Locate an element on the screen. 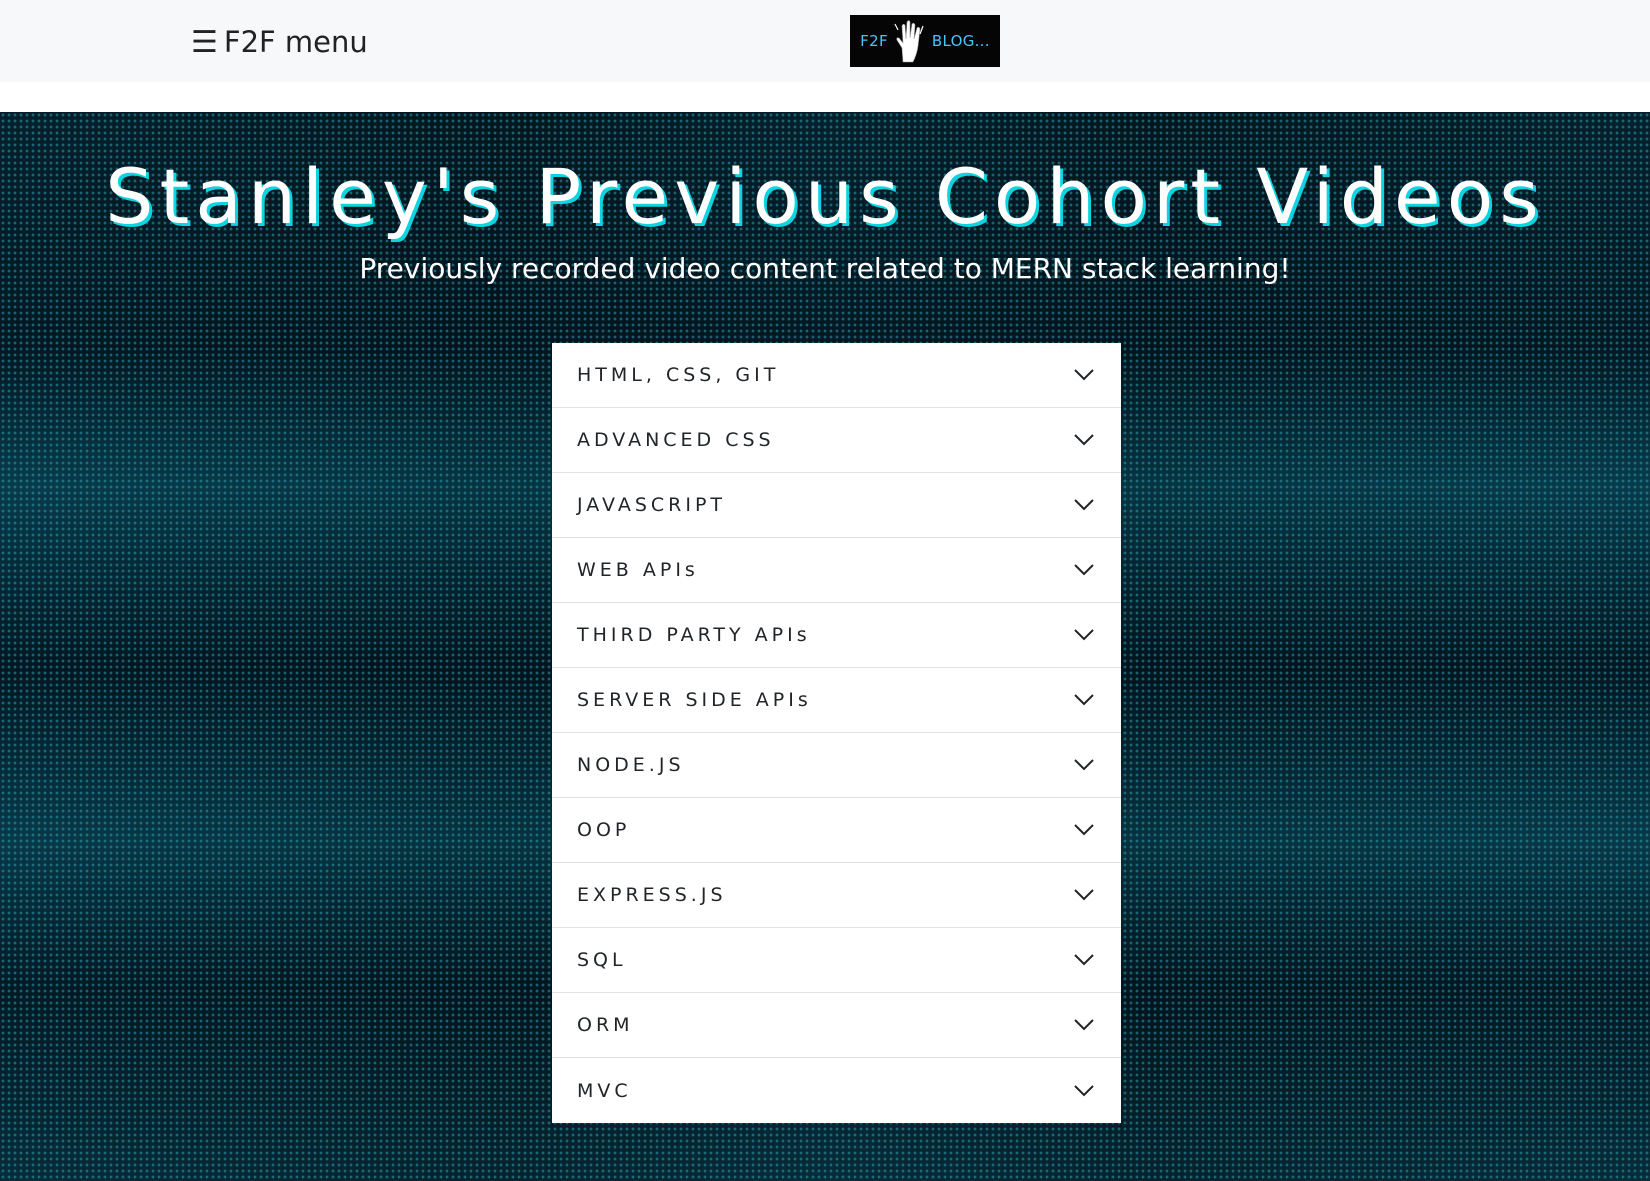 Image resolution: width=1650 pixels, height=1181 pixels. accordion-item-node-js: NODE.JS is located at coordinates (836, 765).